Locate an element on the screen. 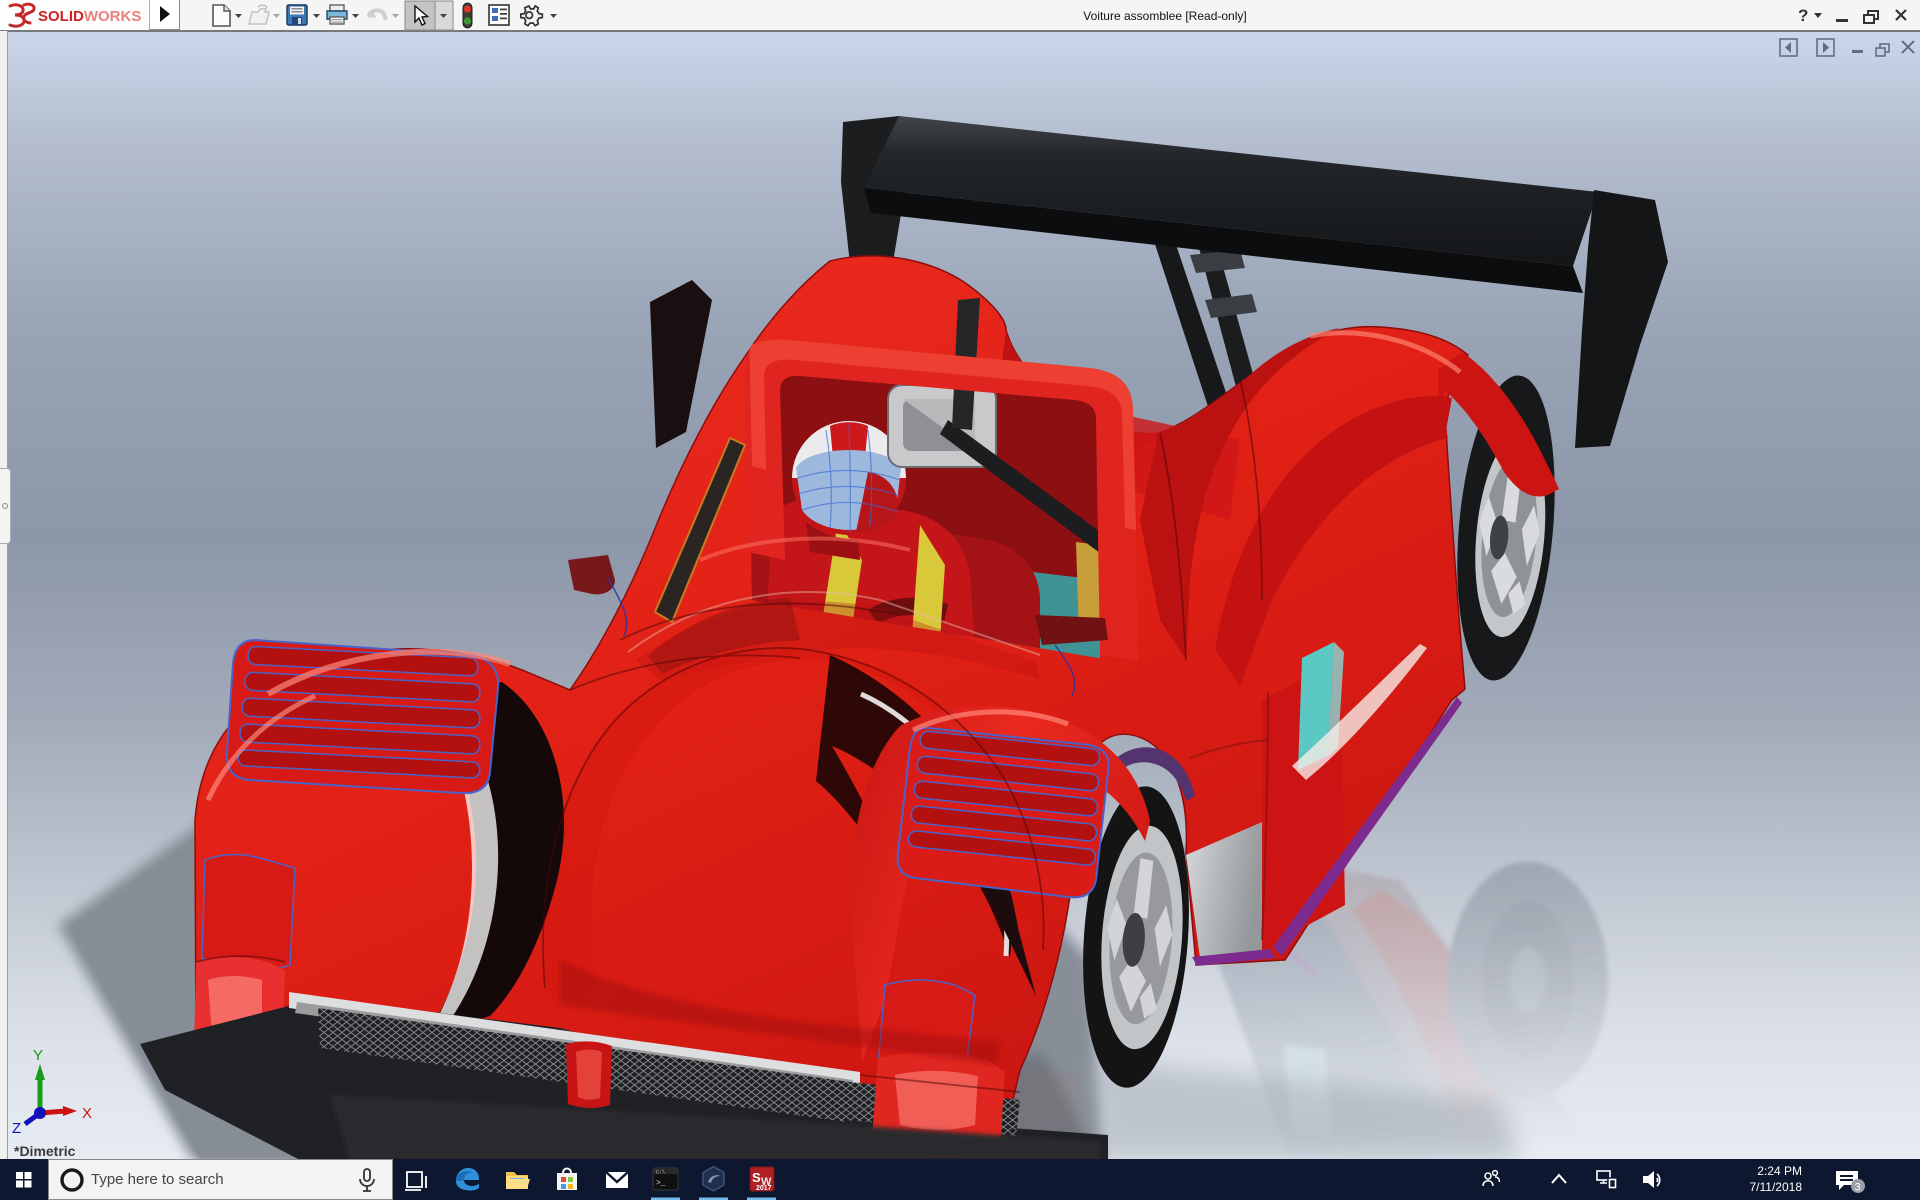 The image size is (1920, 1200). svg-text: S is located at coordinates (756, 1177).